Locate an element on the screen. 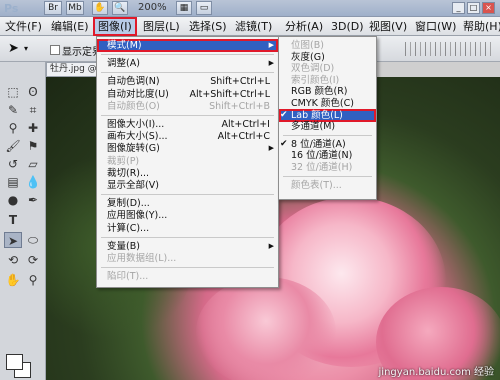  quick-select-tool-icon: ✎ is located at coordinates (13, 110).